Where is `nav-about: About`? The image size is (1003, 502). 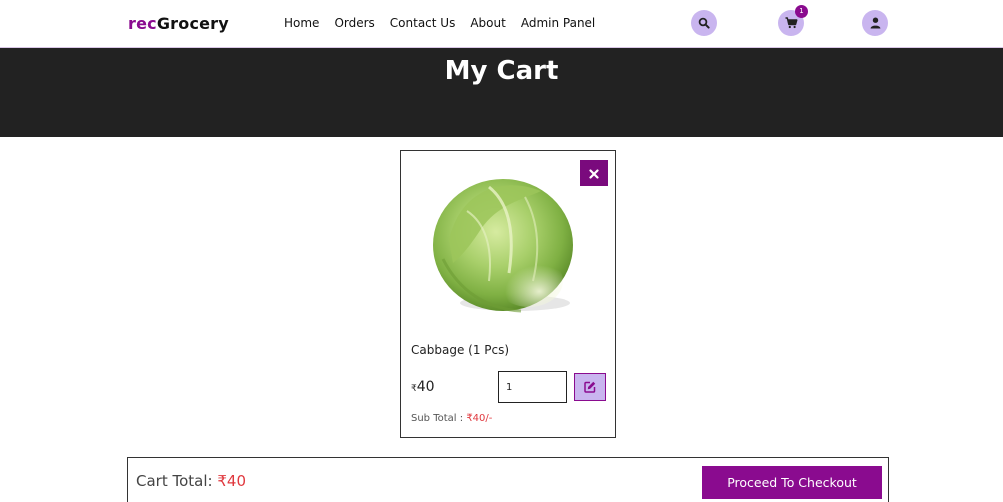 nav-about: About is located at coordinates (487, 23).